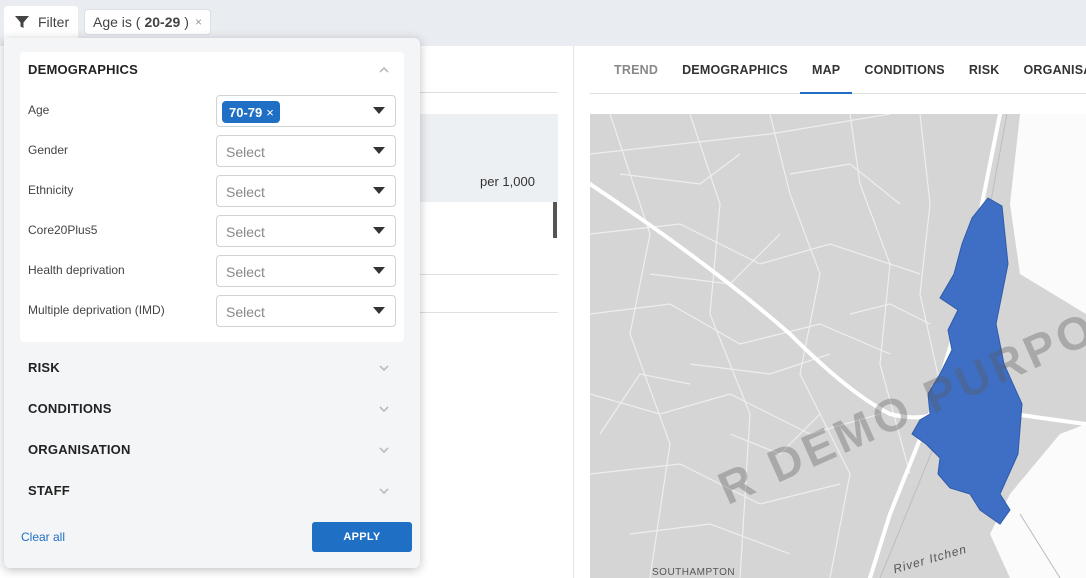 This screenshot has width=1086, height=578. What do you see at coordinates (70, 408) in the screenshot?
I see `section-conditions: CONDITIONS` at bounding box center [70, 408].